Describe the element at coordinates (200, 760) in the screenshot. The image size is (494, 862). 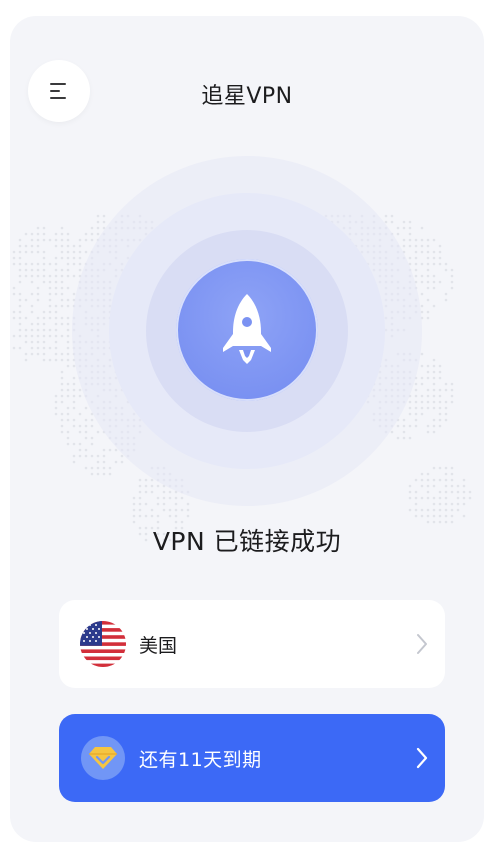
I see `subscription-expiry-text: 还有11天到期` at that location.